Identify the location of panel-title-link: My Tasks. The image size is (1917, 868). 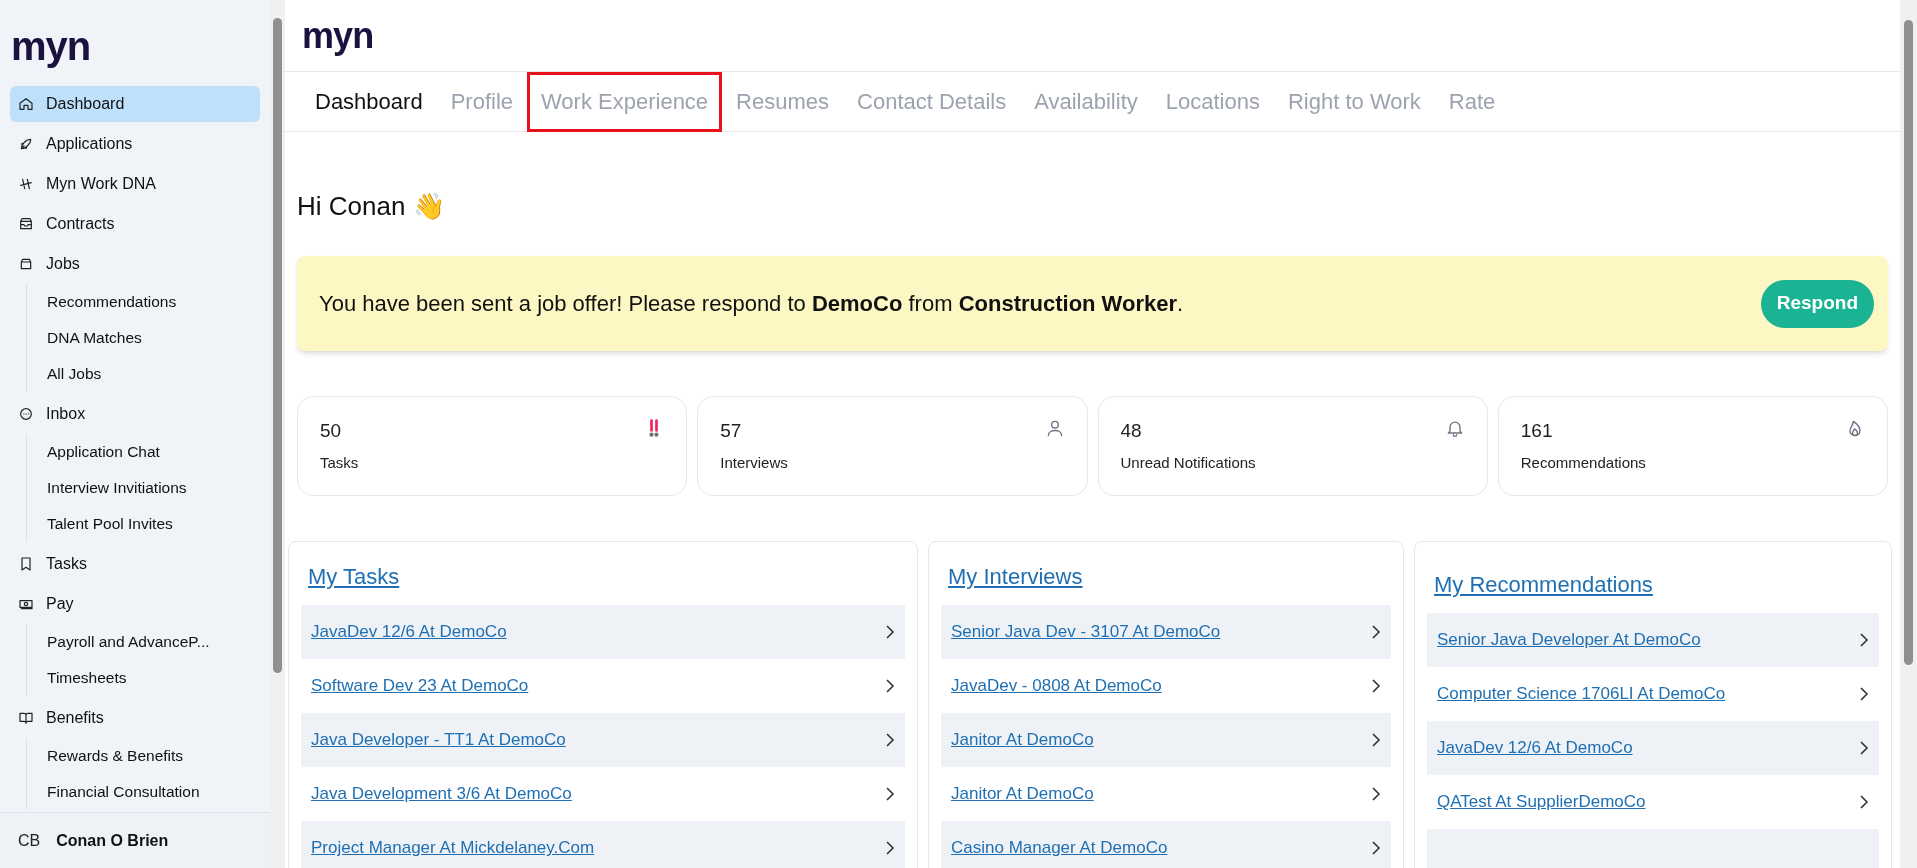
(354, 576).